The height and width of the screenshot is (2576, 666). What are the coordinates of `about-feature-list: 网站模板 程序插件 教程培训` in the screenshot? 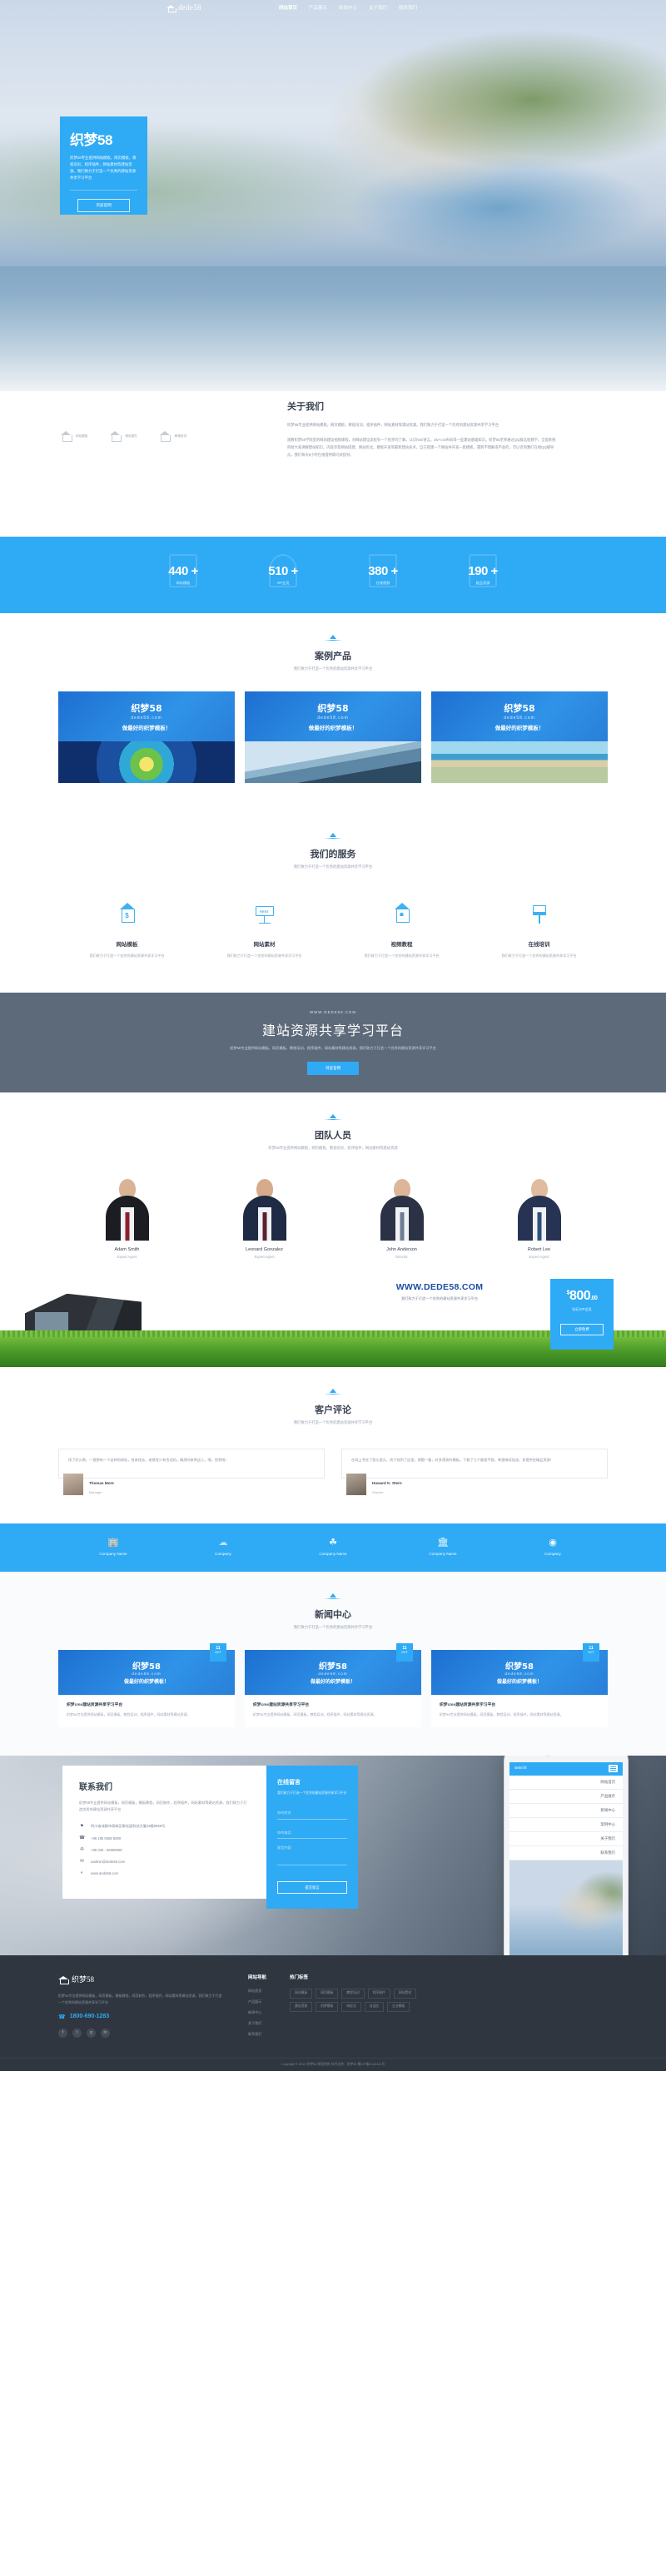 It's located at (123, 436).